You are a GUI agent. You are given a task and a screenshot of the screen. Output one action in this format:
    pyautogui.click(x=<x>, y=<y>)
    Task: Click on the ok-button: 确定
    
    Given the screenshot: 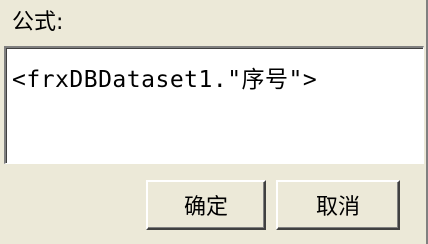 What is the action you would take?
    pyautogui.click(x=206, y=205)
    